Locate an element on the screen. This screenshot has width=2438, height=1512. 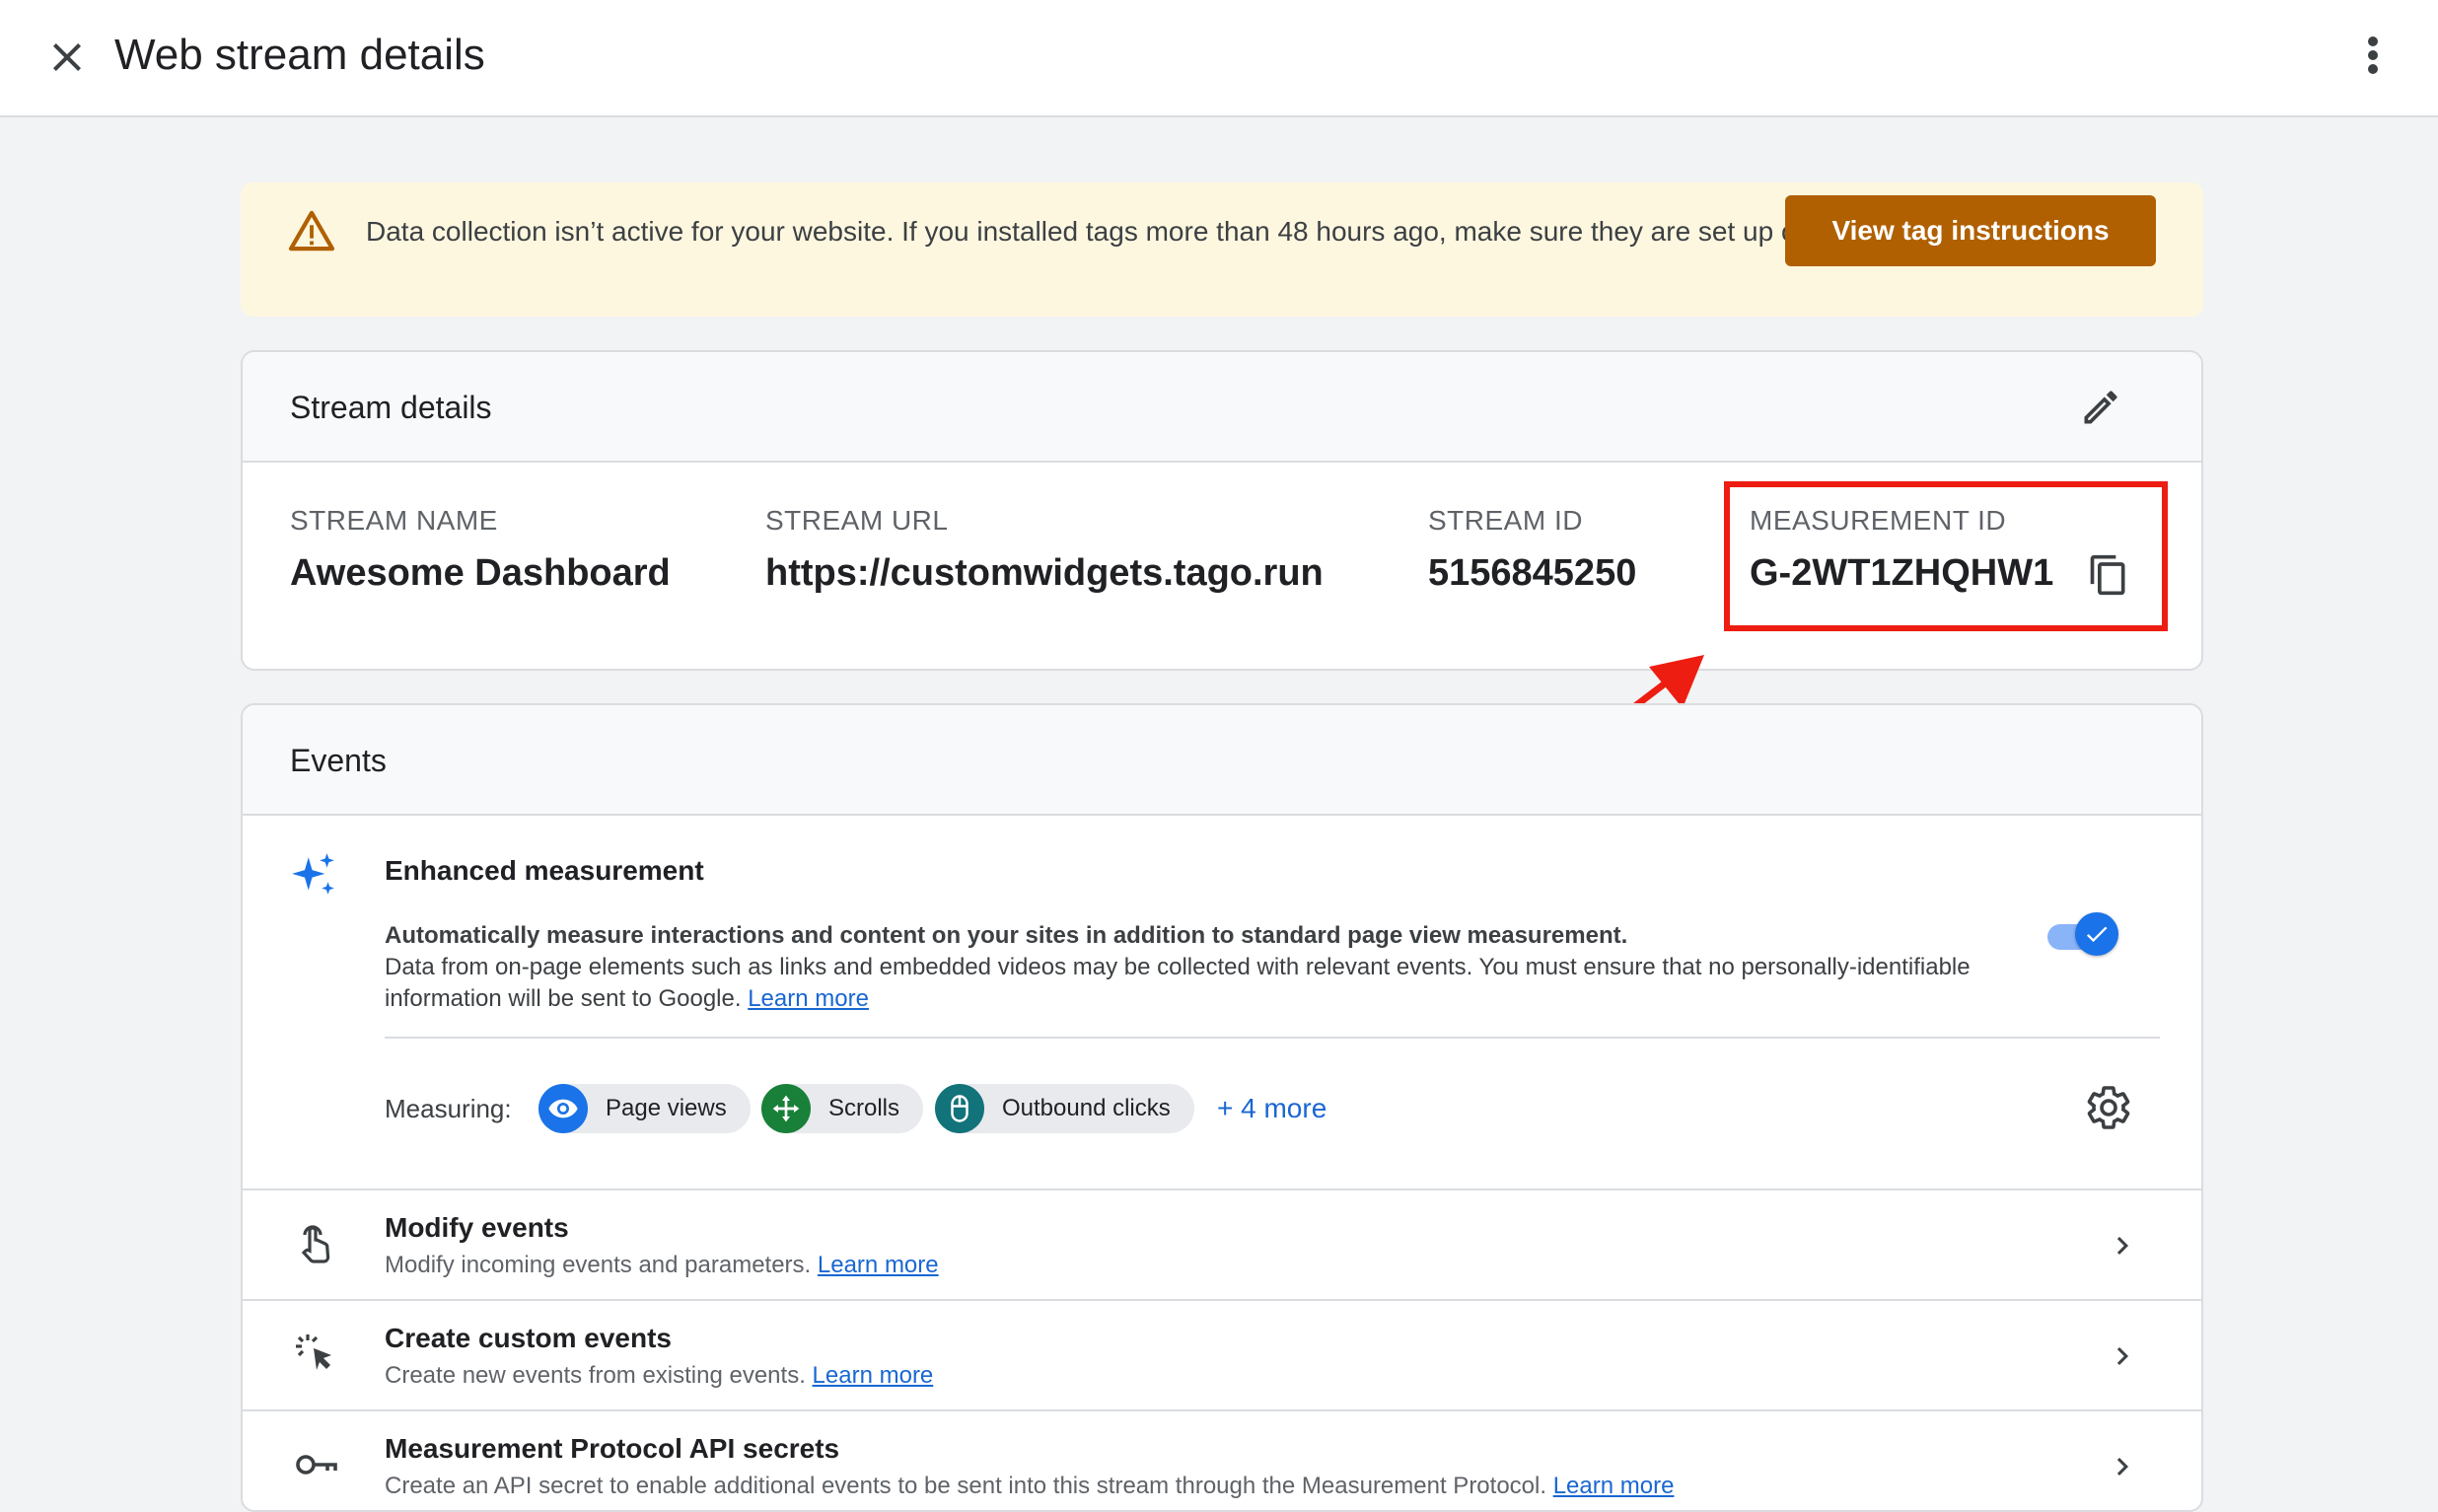
enhanced-measurement-title: Enhanced measurement is located at coordinates (544, 870).